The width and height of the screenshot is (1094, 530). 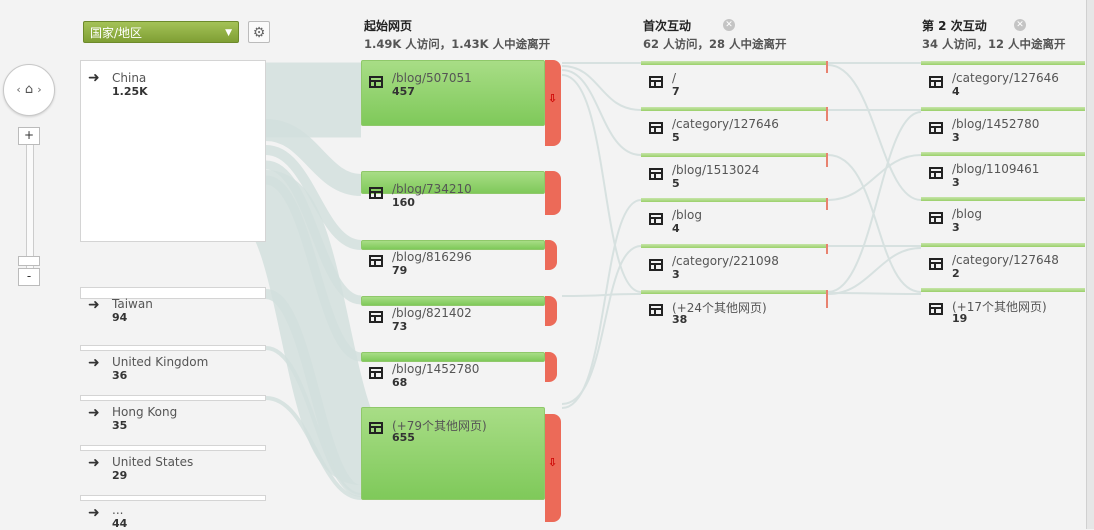 I want to click on page-name: /category/127646, so click(x=1005, y=78).